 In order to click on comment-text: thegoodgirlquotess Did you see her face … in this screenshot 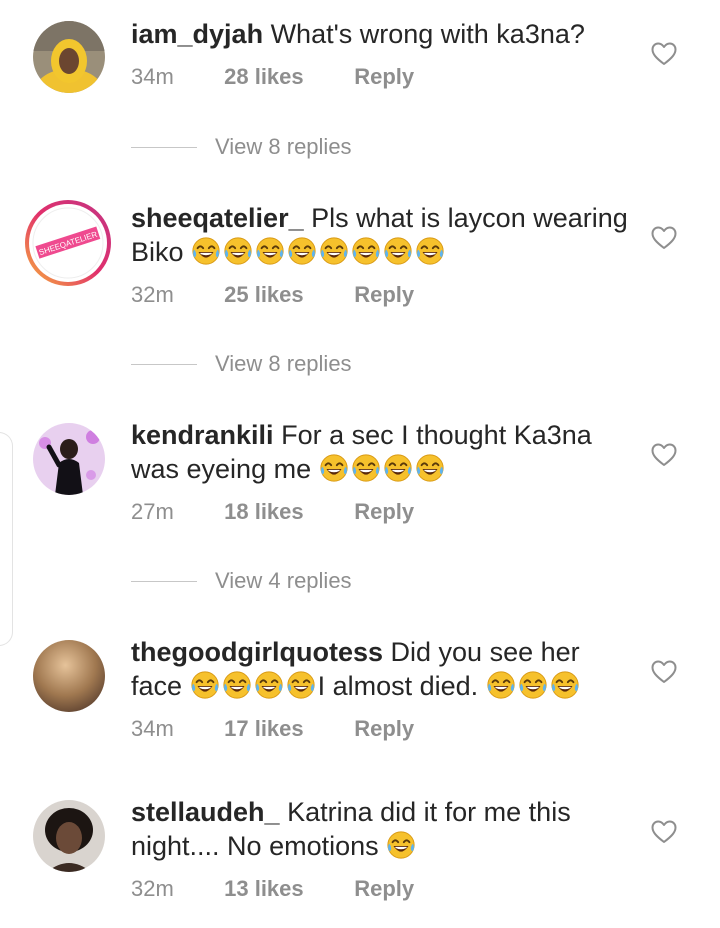, I will do `click(381, 669)`.